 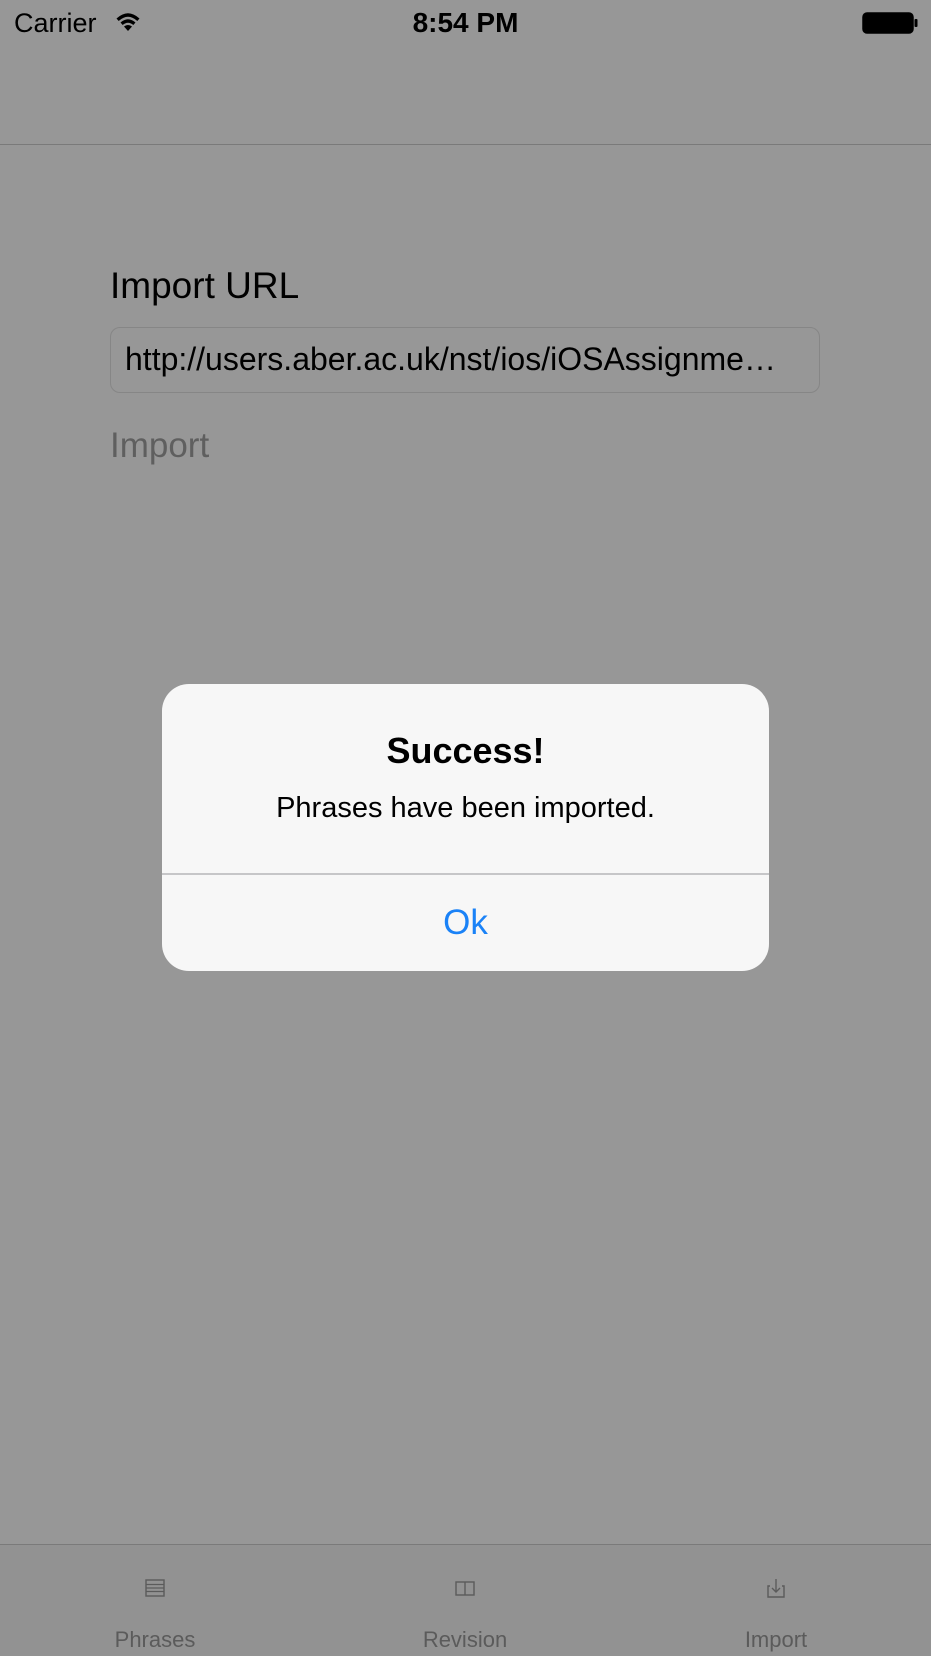 I want to click on tab-phrases: Phrases, so click(x=155, y=1600).